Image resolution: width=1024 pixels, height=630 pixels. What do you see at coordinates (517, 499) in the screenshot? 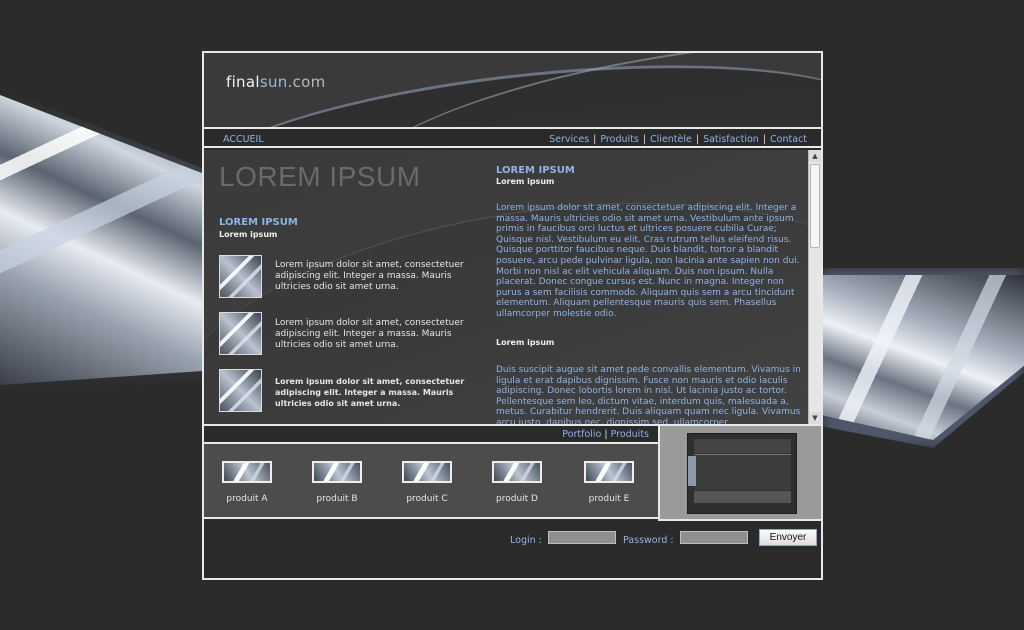
I see `product-label: produit D` at bounding box center [517, 499].